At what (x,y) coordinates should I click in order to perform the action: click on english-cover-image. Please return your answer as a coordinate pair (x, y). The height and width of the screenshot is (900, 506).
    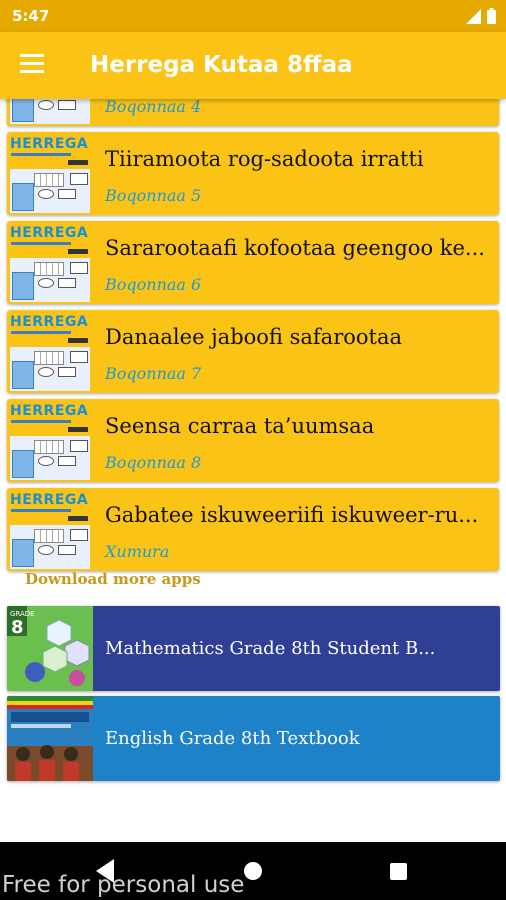
    Looking at the image, I should click on (50, 738).